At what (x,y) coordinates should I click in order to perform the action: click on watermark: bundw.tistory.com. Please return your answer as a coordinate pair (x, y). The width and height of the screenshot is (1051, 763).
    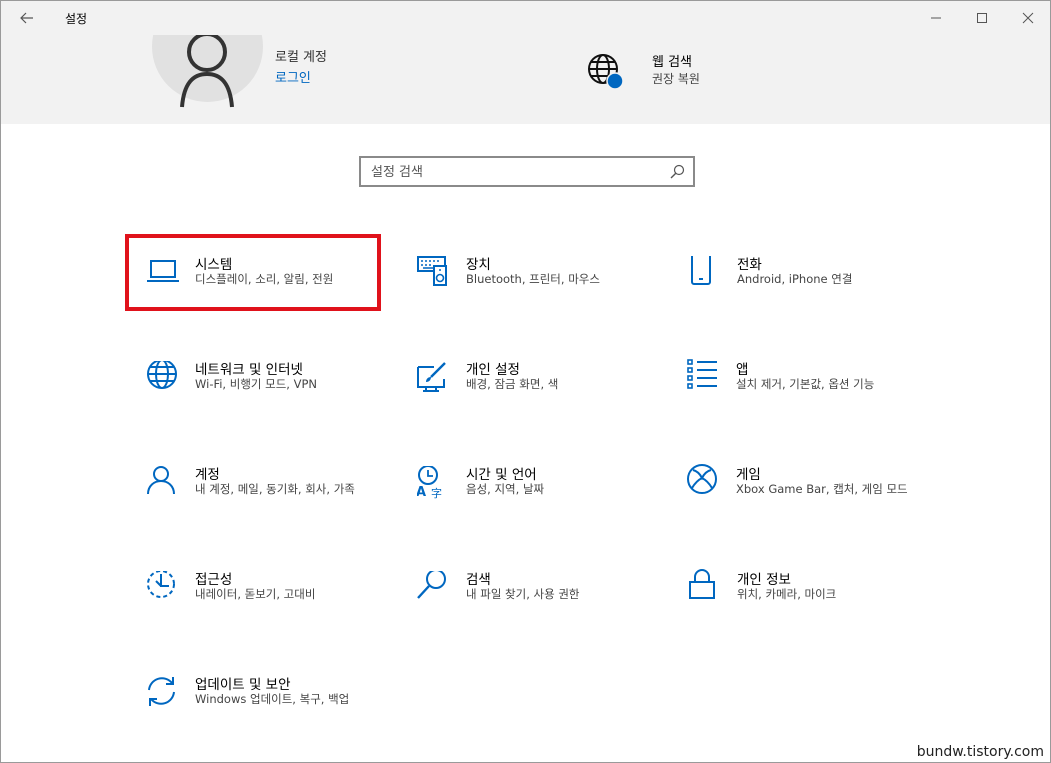
    Looking at the image, I should click on (980, 752).